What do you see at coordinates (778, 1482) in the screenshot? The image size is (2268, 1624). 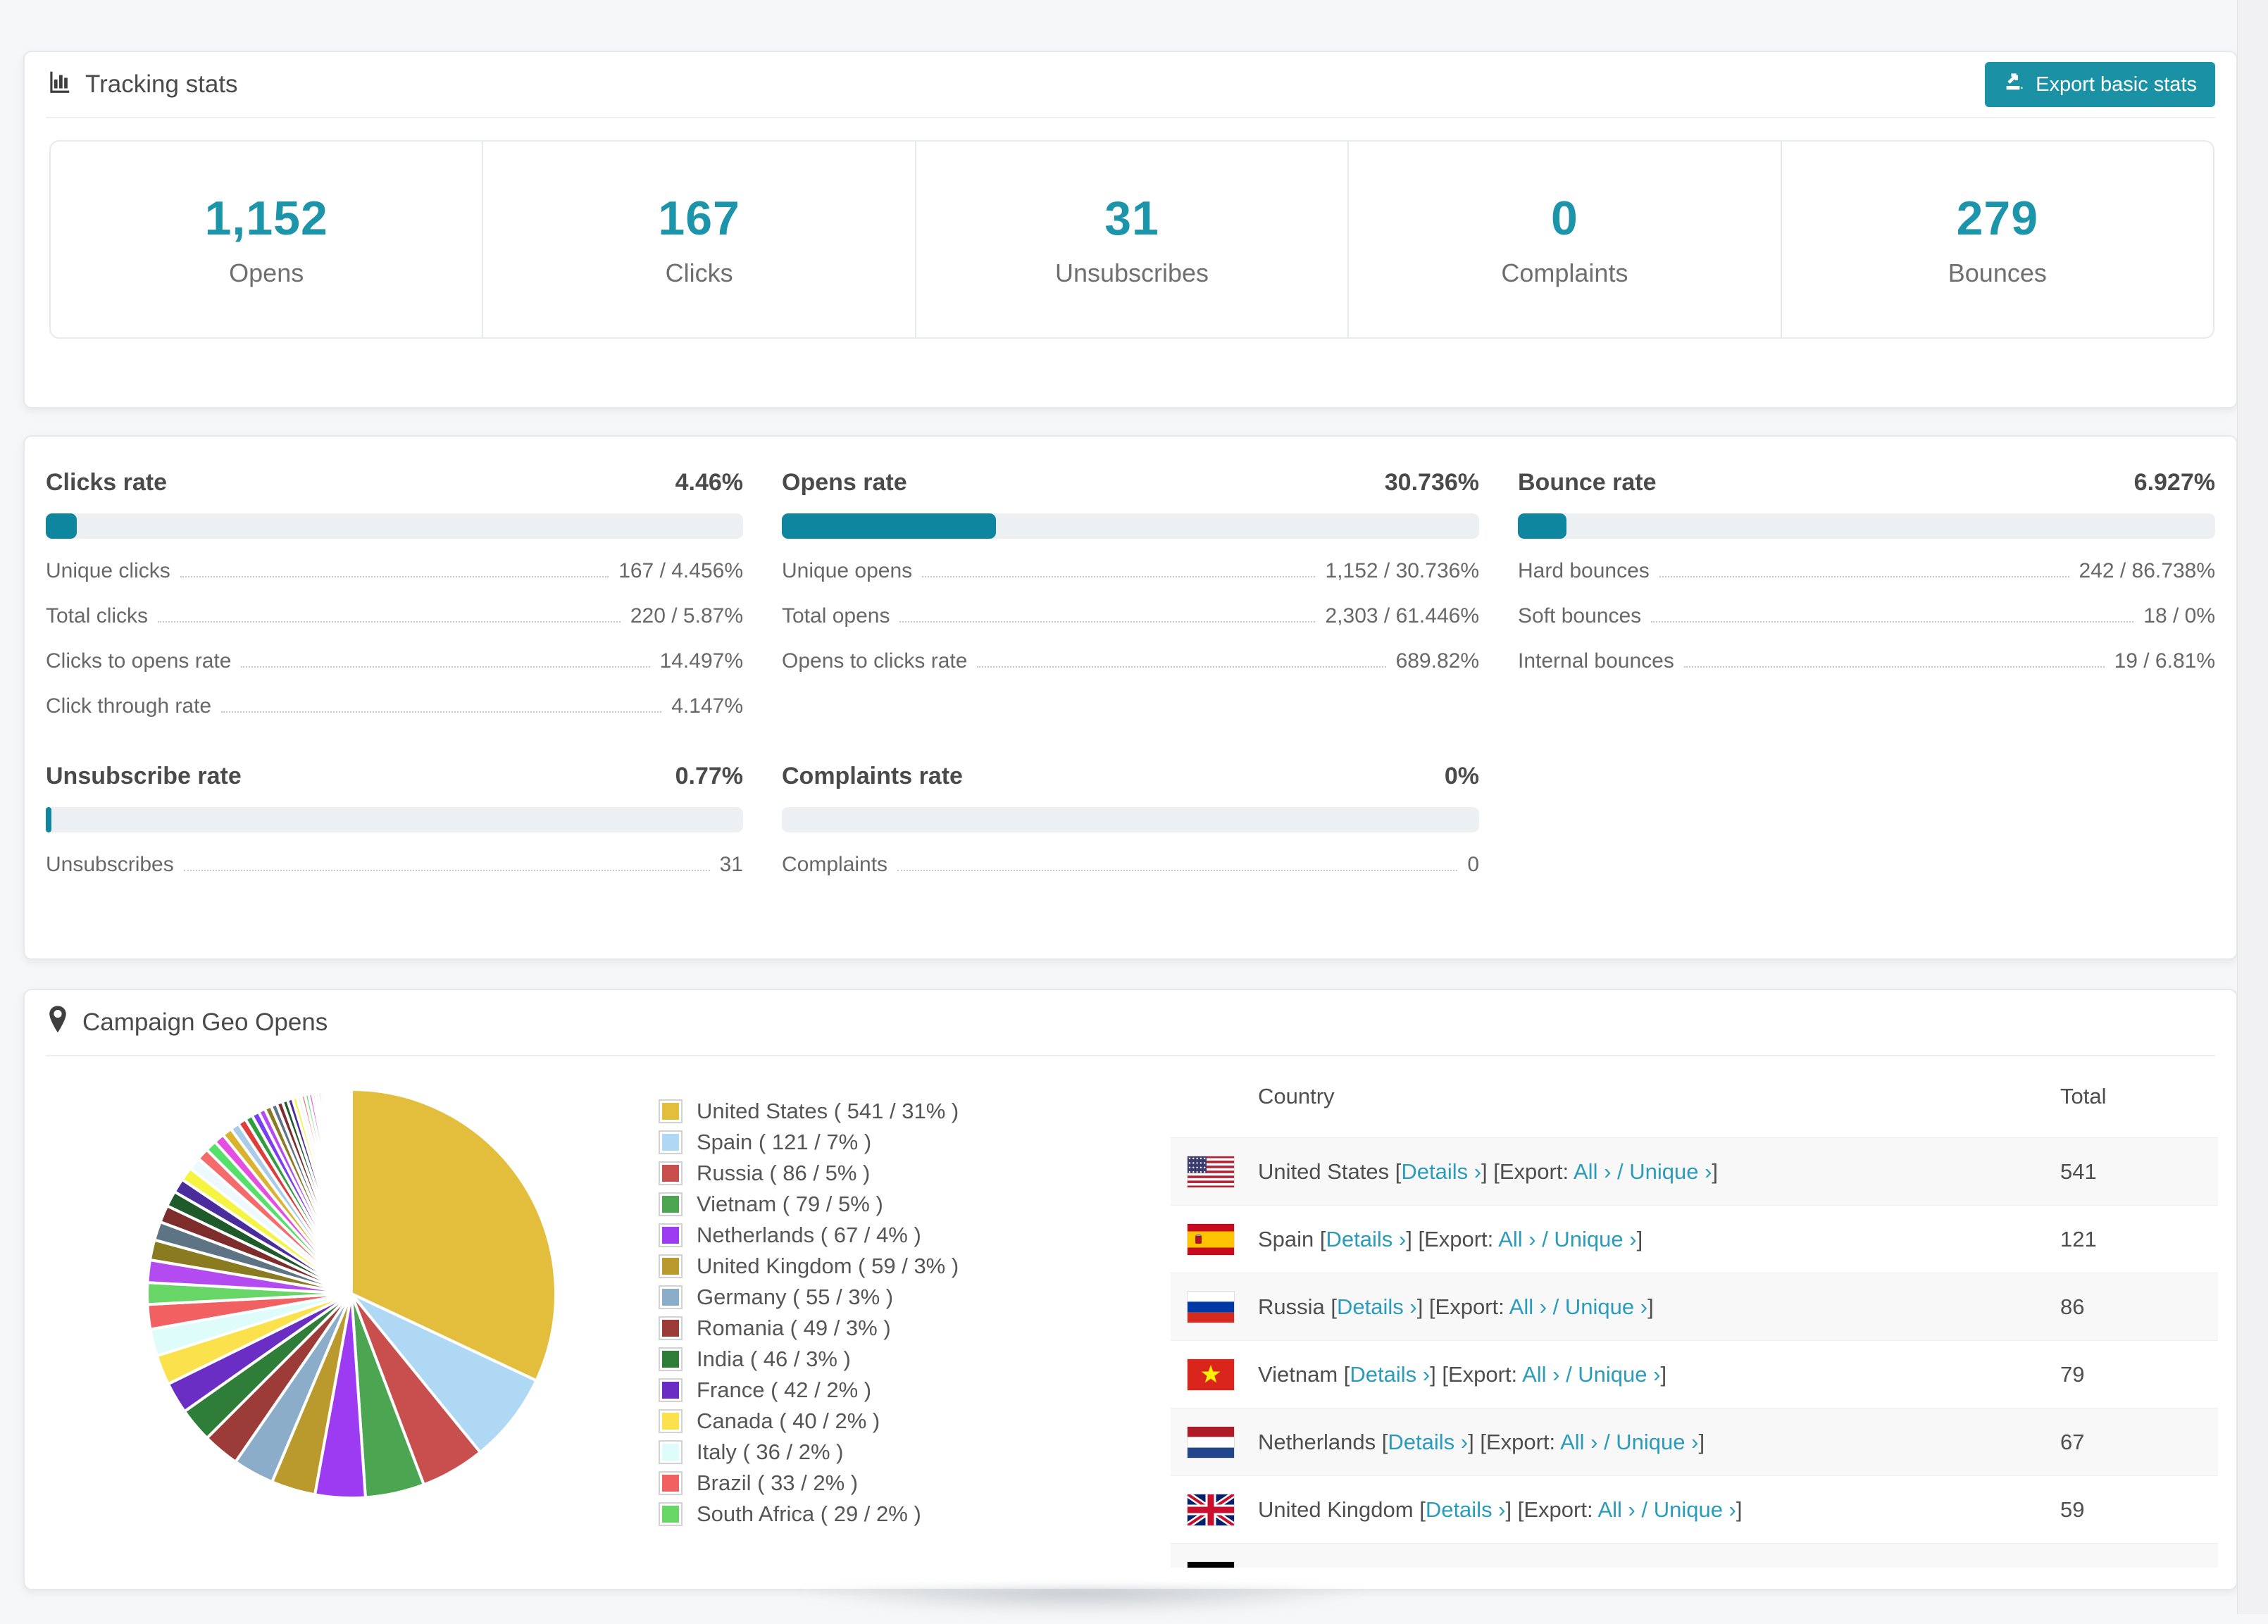 I see `legend-label: Brazil ( 33 / 2% )` at bounding box center [778, 1482].